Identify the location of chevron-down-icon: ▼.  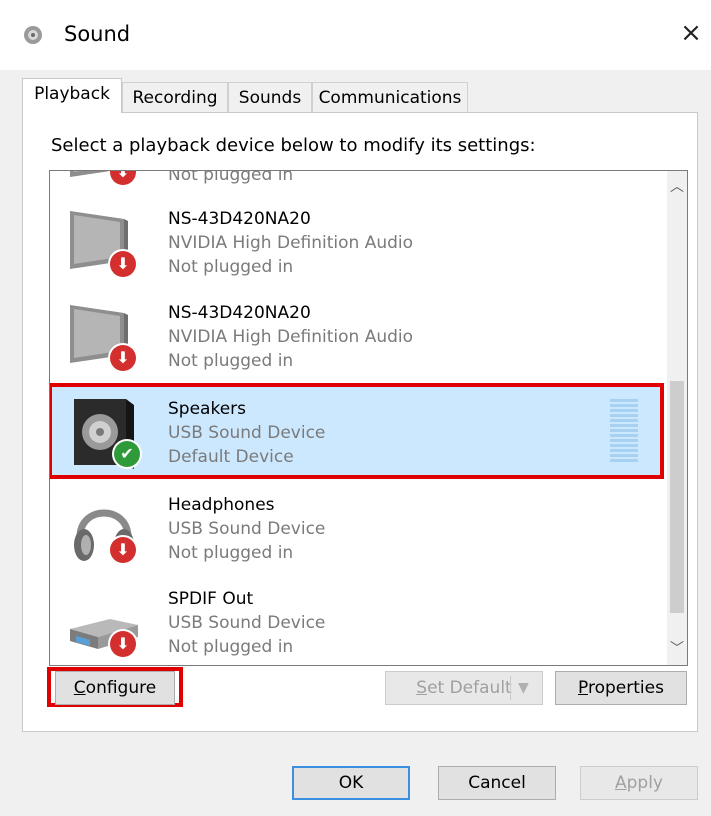
(523, 688).